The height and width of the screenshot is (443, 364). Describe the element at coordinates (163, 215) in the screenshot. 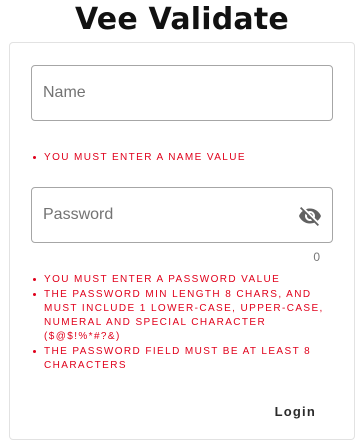

I see `password-input` at that location.